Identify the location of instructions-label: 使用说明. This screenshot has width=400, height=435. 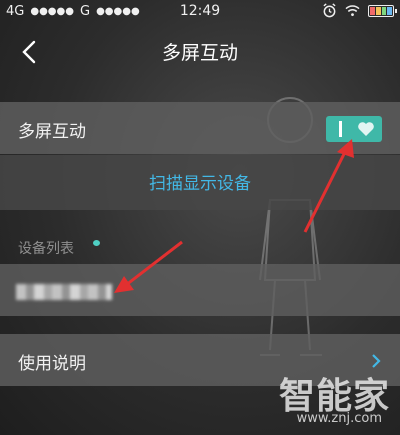
(52, 364).